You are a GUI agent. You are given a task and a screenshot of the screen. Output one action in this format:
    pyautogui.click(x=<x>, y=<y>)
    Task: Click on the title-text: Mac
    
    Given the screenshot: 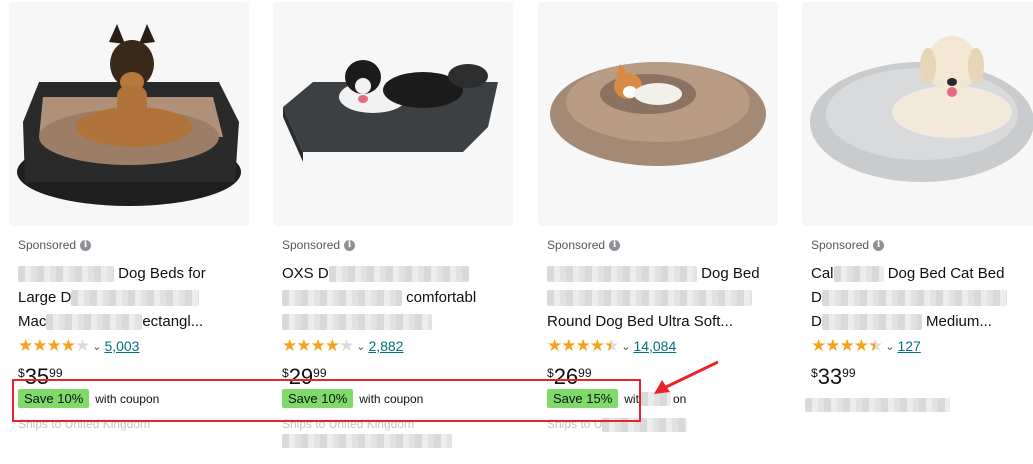 What is the action you would take?
    pyautogui.click(x=32, y=321)
    